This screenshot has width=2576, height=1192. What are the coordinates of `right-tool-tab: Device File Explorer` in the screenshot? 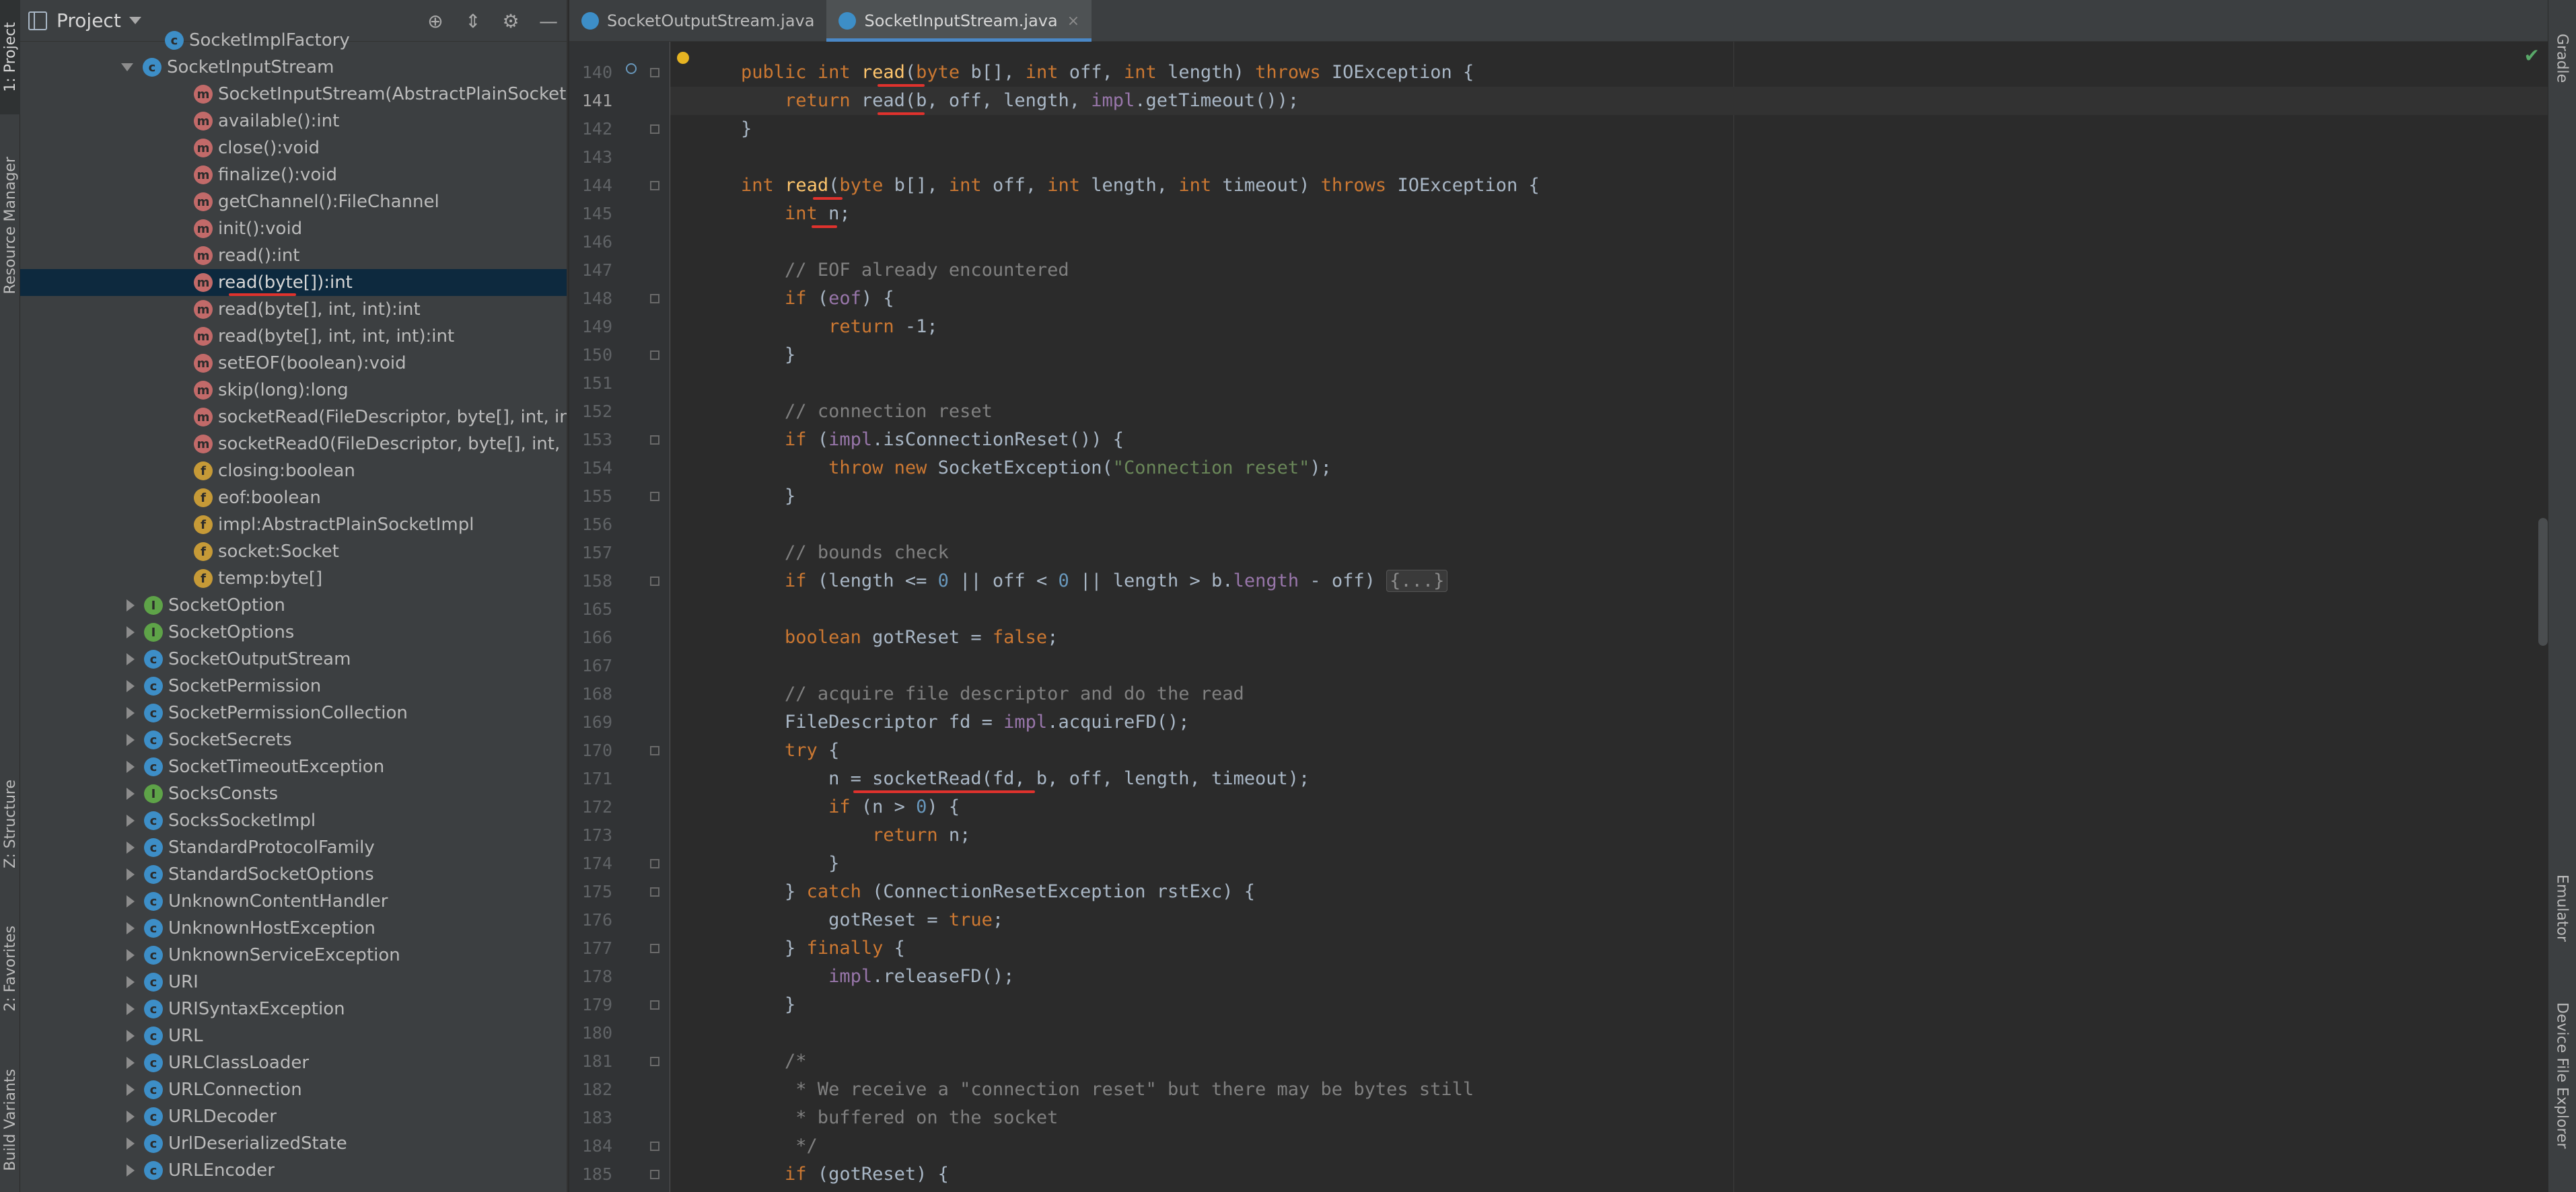 It's located at (2562, 1093).